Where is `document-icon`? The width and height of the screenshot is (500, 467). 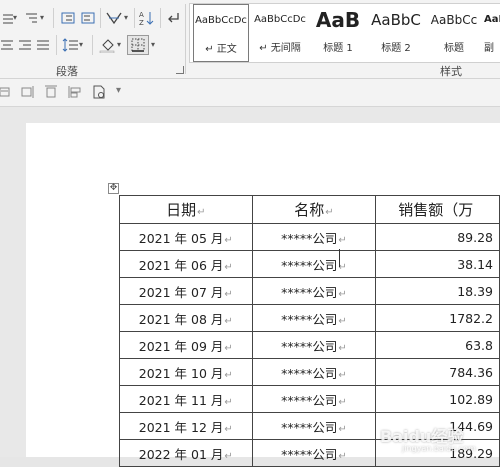
document-icon is located at coordinates (99, 92).